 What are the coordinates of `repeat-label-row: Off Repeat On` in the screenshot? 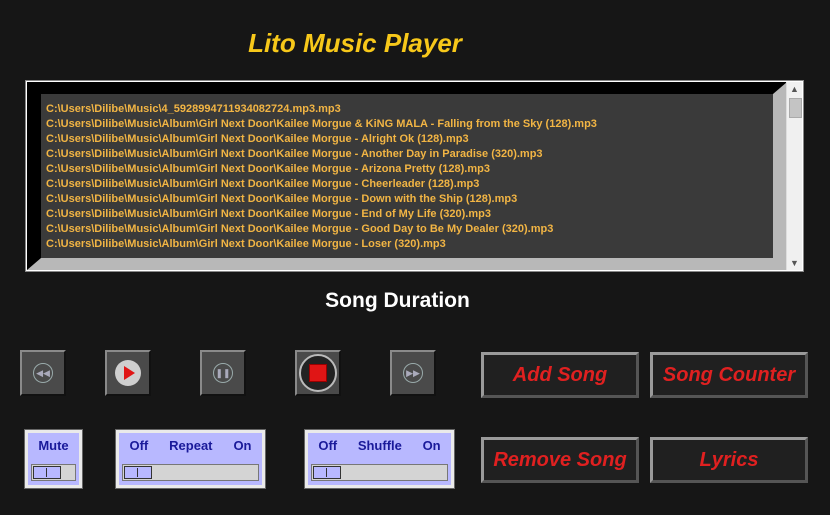 It's located at (190, 445).